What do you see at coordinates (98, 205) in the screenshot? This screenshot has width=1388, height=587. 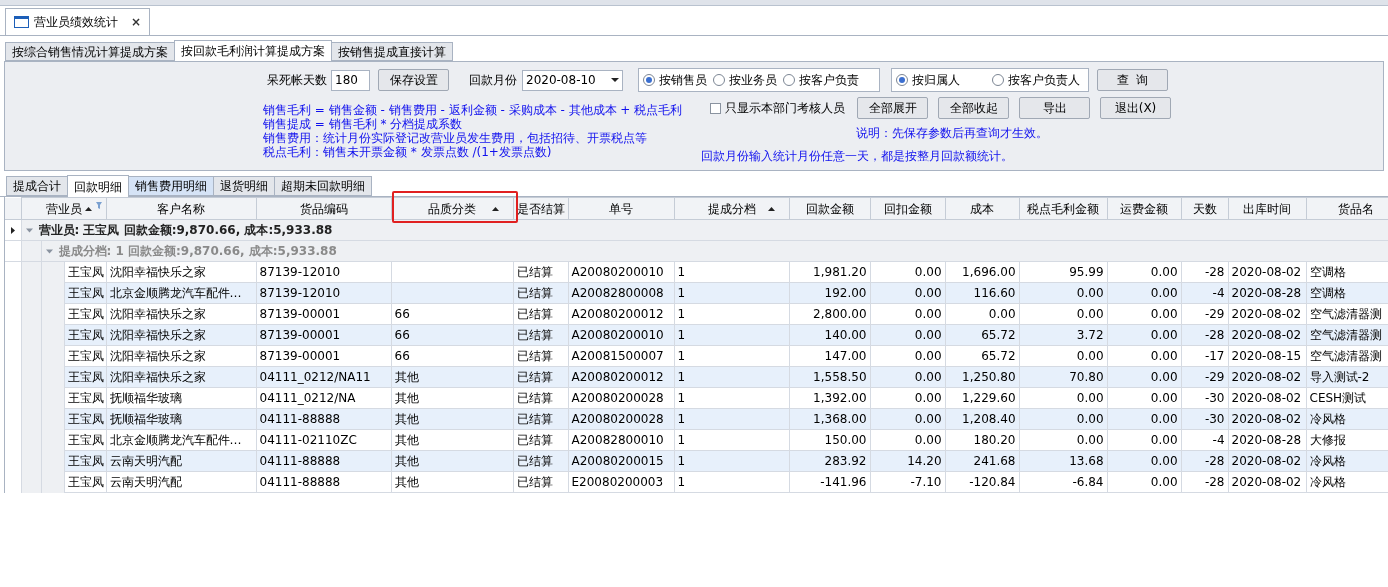 I see `filter-icon` at bounding box center [98, 205].